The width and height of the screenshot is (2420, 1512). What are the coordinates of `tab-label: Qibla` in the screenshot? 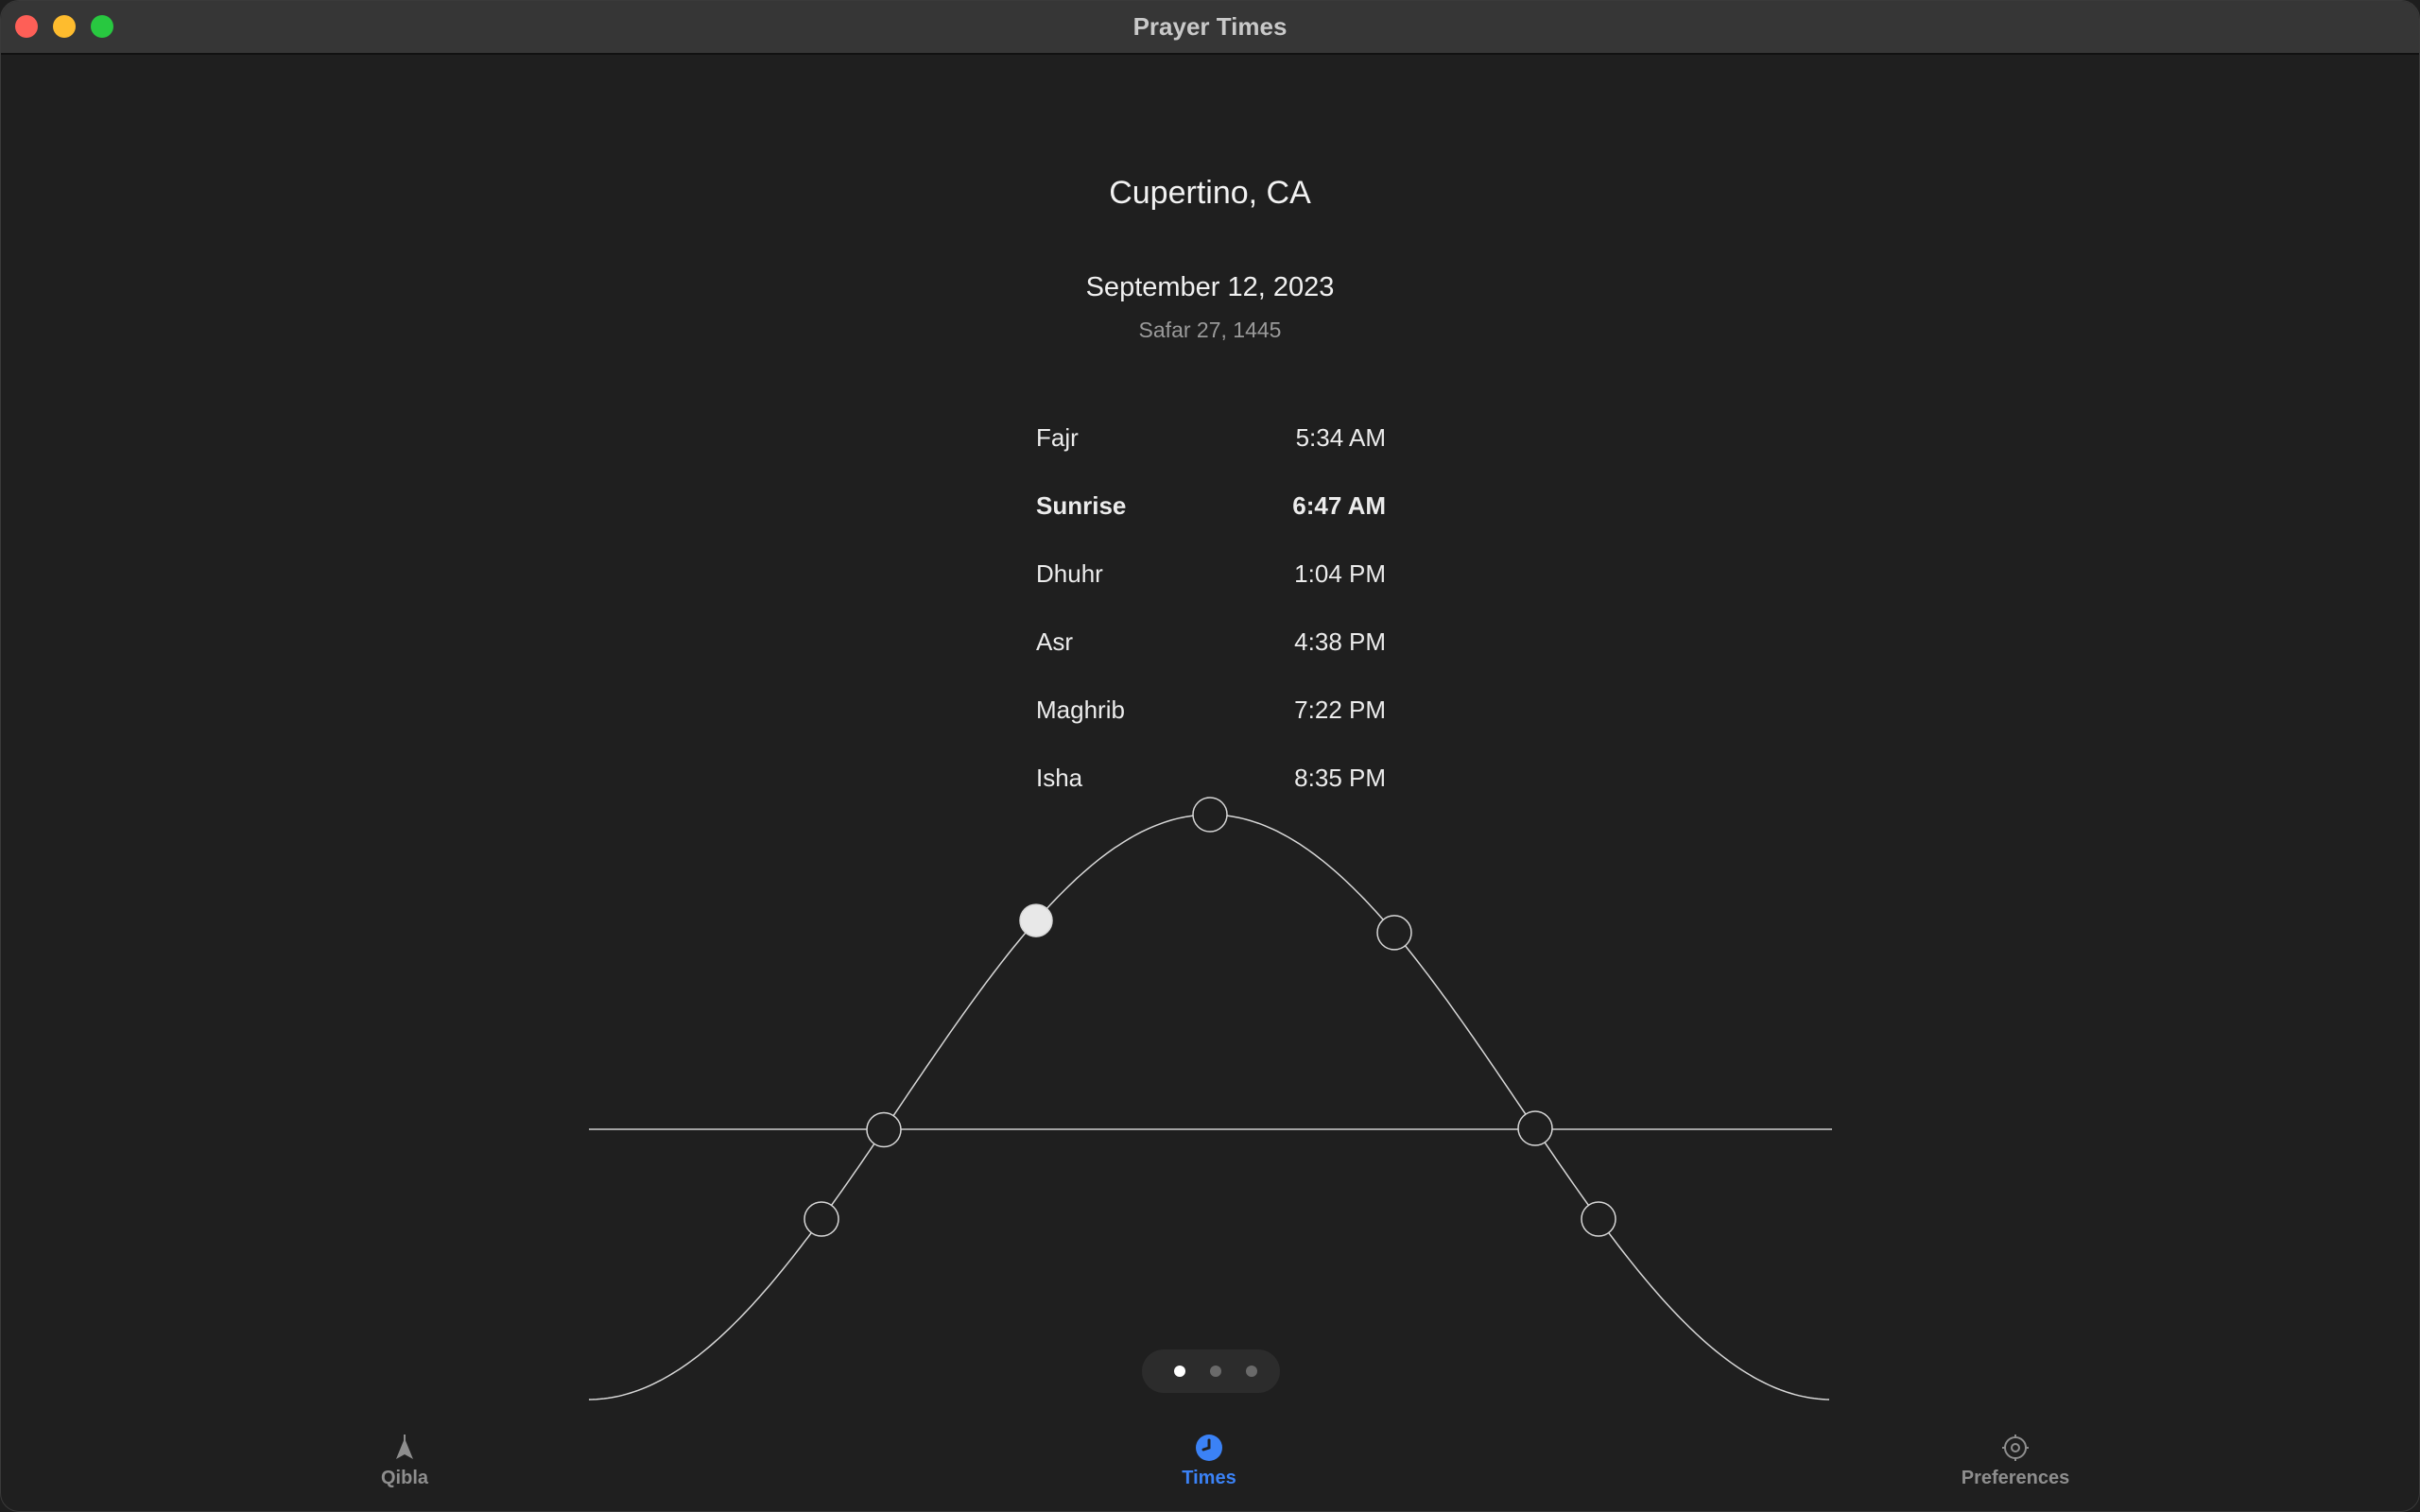 It's located at (404, 1478).